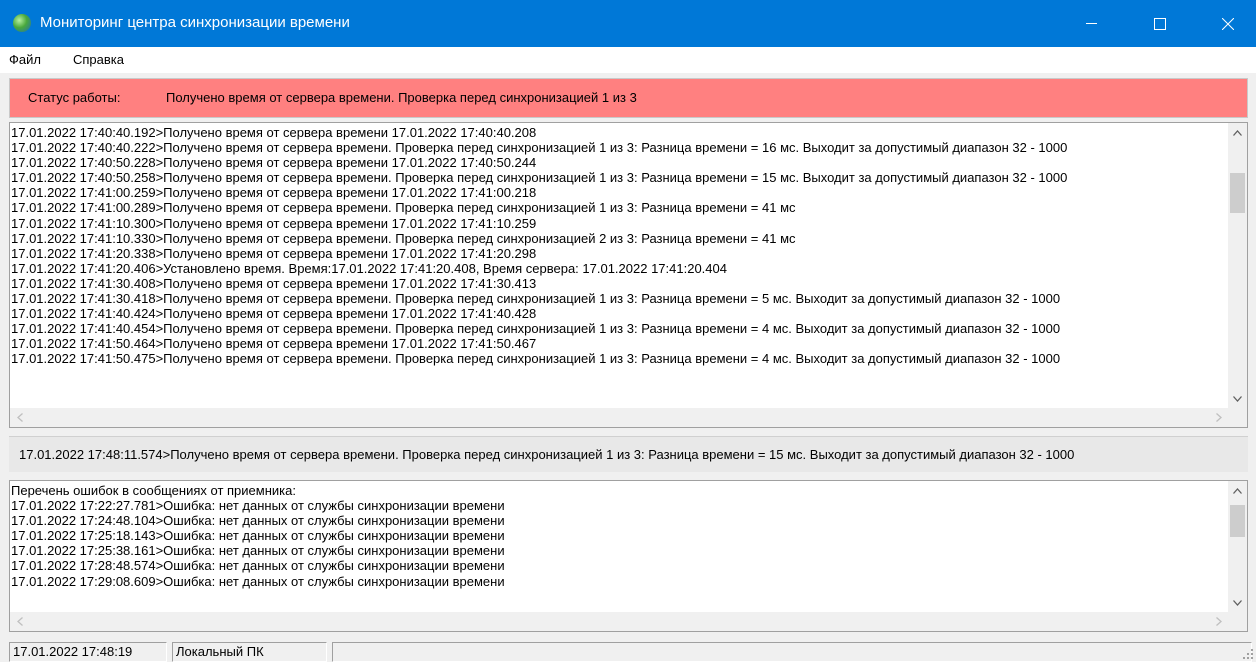 Image resolution: width=1256 pixels, height=662 pixels. What do you see at coordinates (628, 23) in the screenshot?
I see `title-bar: Мониторинг центра синхронизации времени` at bounding box center [628, 23].